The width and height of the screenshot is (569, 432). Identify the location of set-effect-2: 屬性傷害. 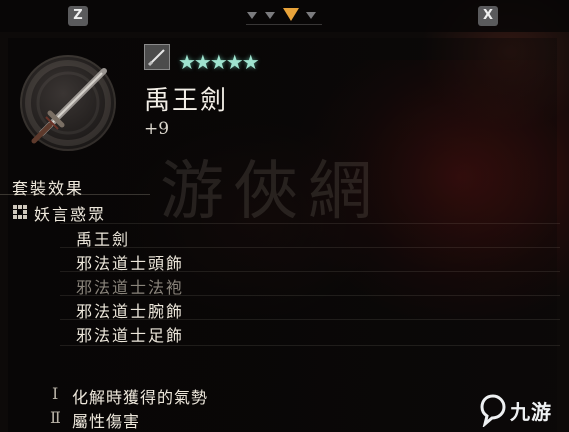
(106, 421).